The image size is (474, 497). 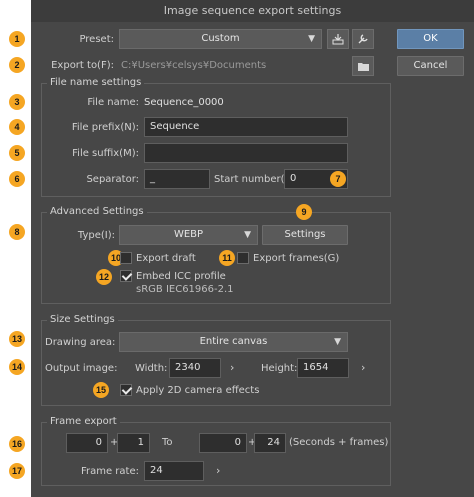 I want to click on badge-6: 6, so click(x=17, y=179).